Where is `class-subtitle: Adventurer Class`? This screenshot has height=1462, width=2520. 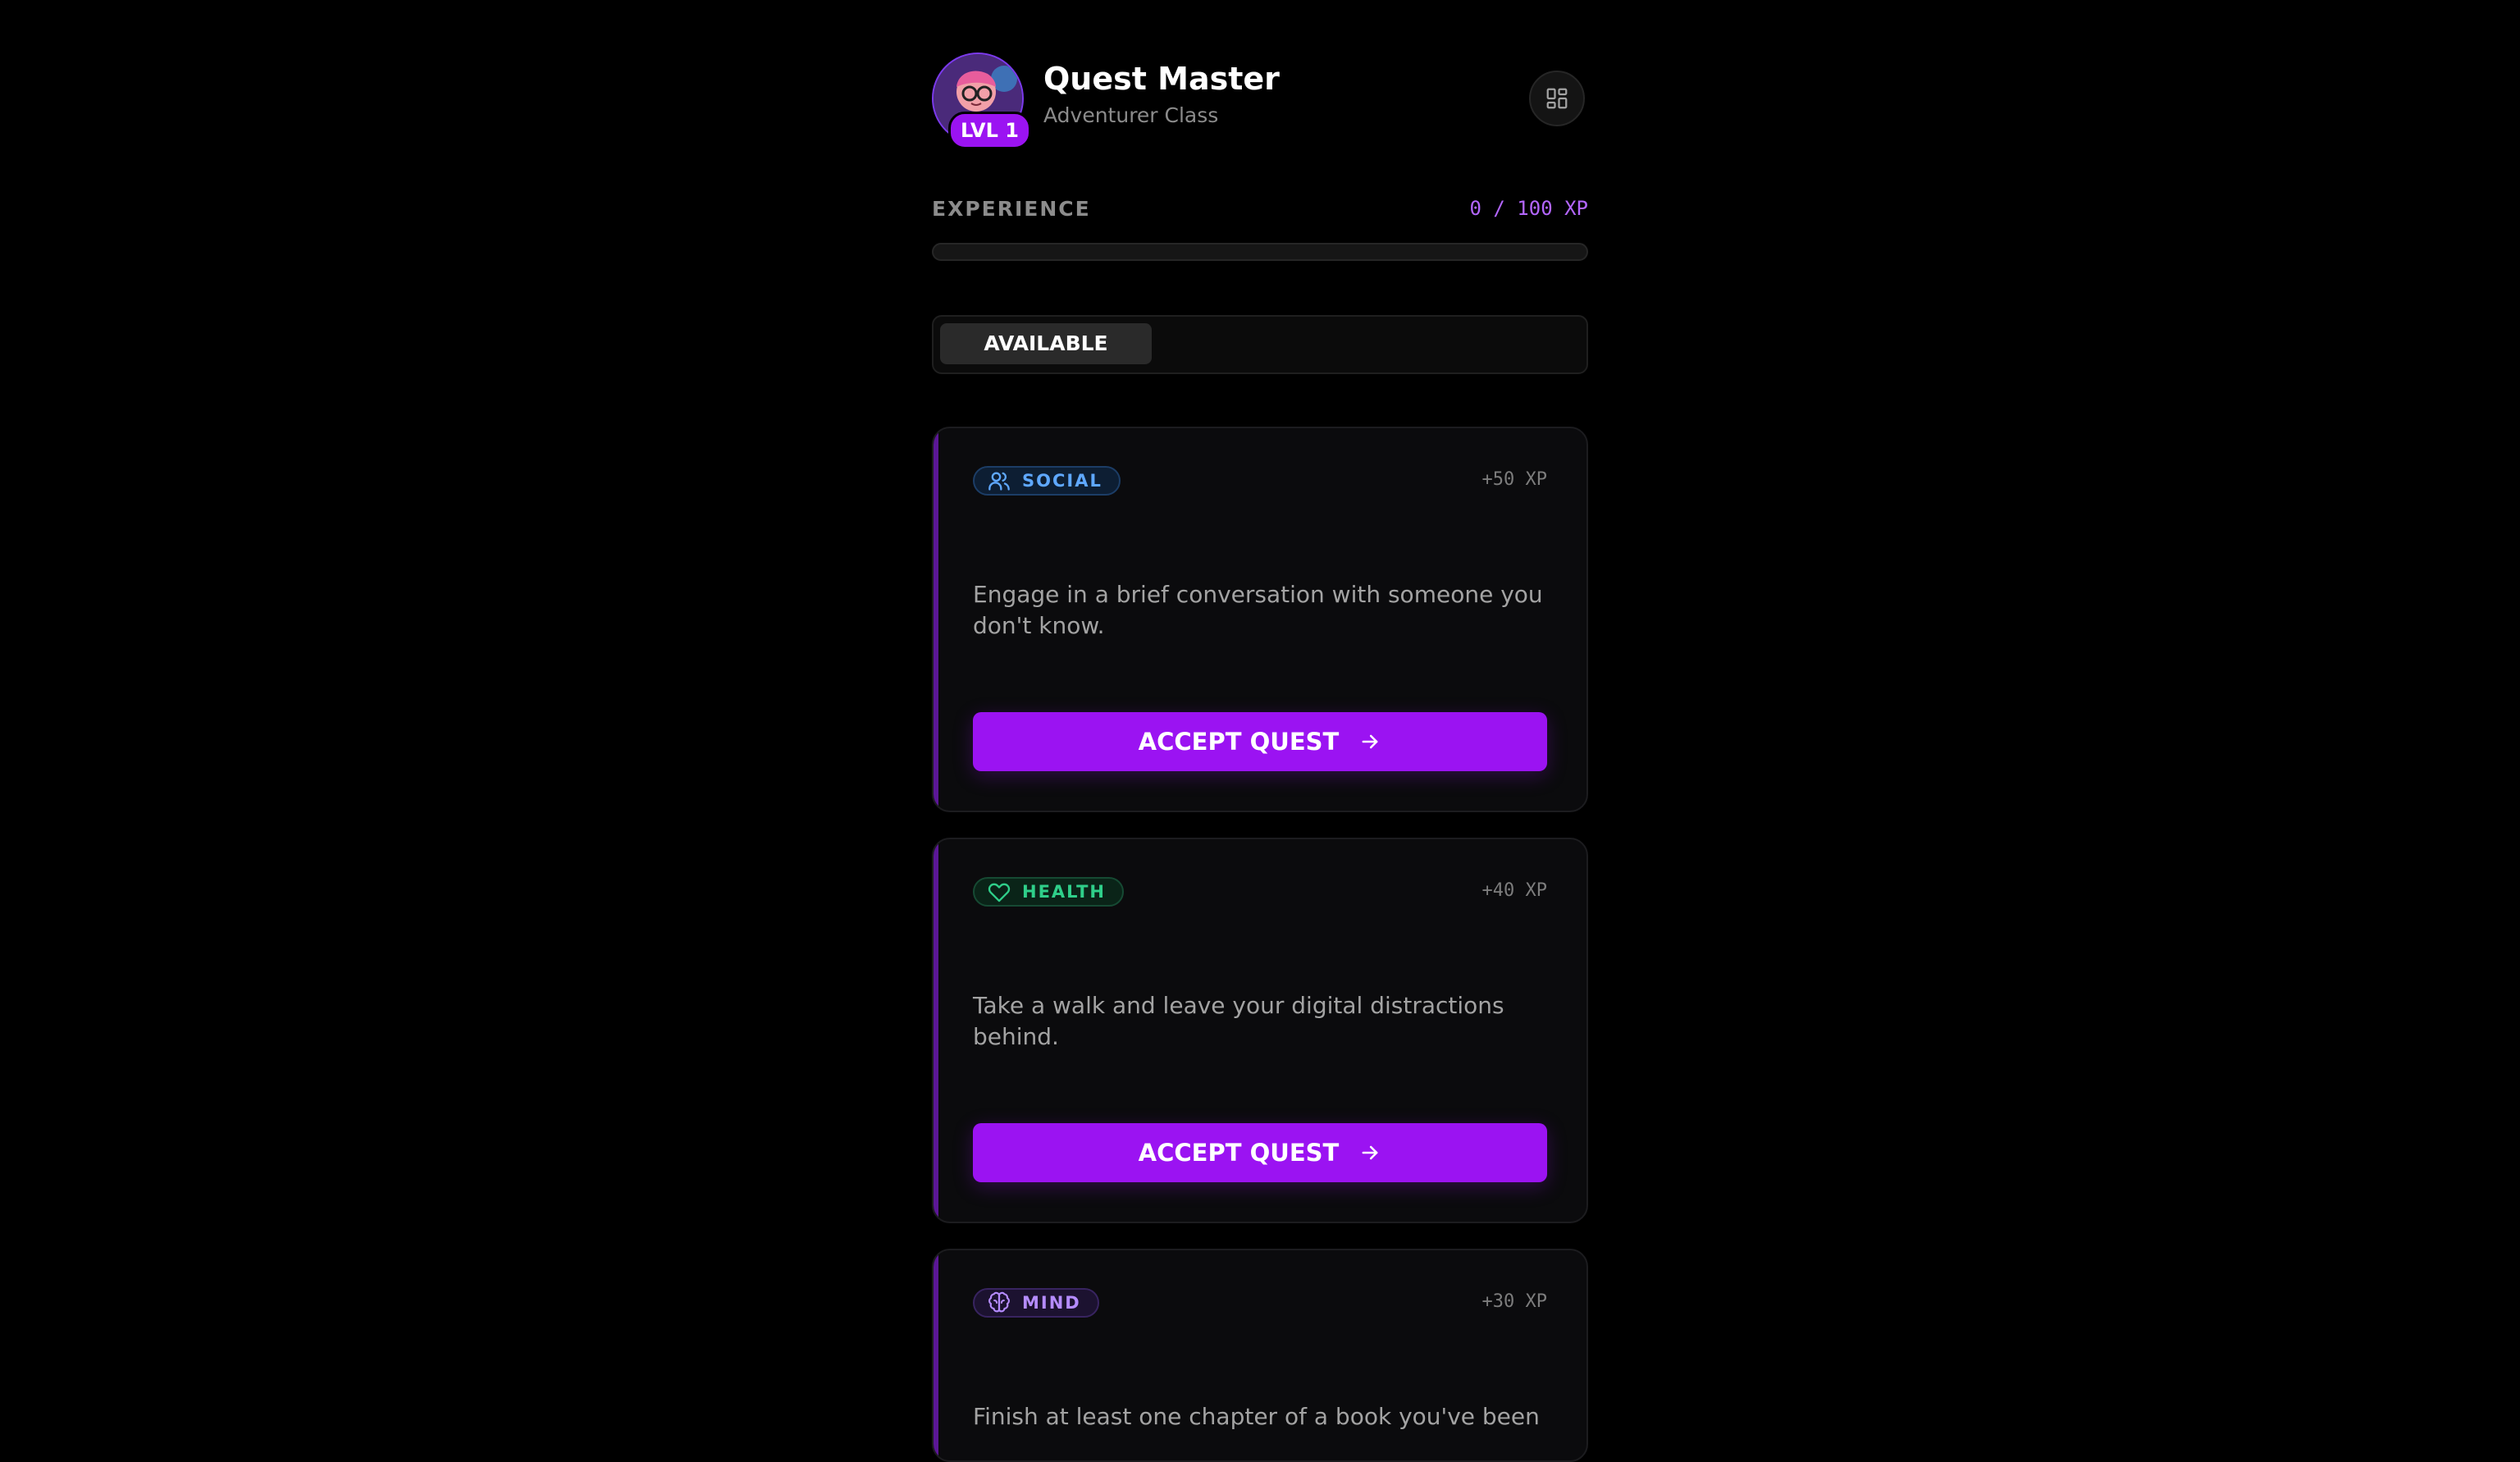
class-subtitle: Adventurer Class is located at coordinates (1131, 115).